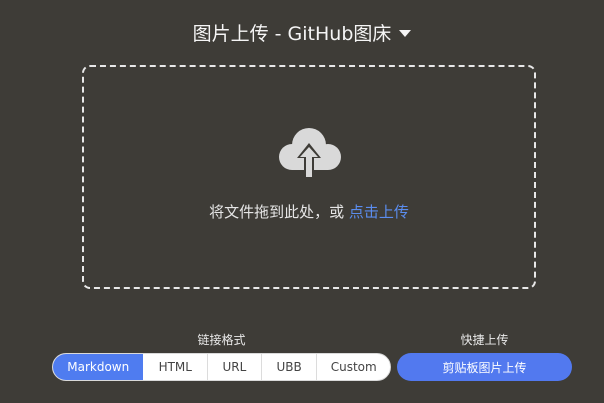 This screenshot has height=403, width=604. What do you see at coordinates (484, 340) in the screenshot?
I see `quick-upload-label: 快捷上传` at bounding box center [484, 340].